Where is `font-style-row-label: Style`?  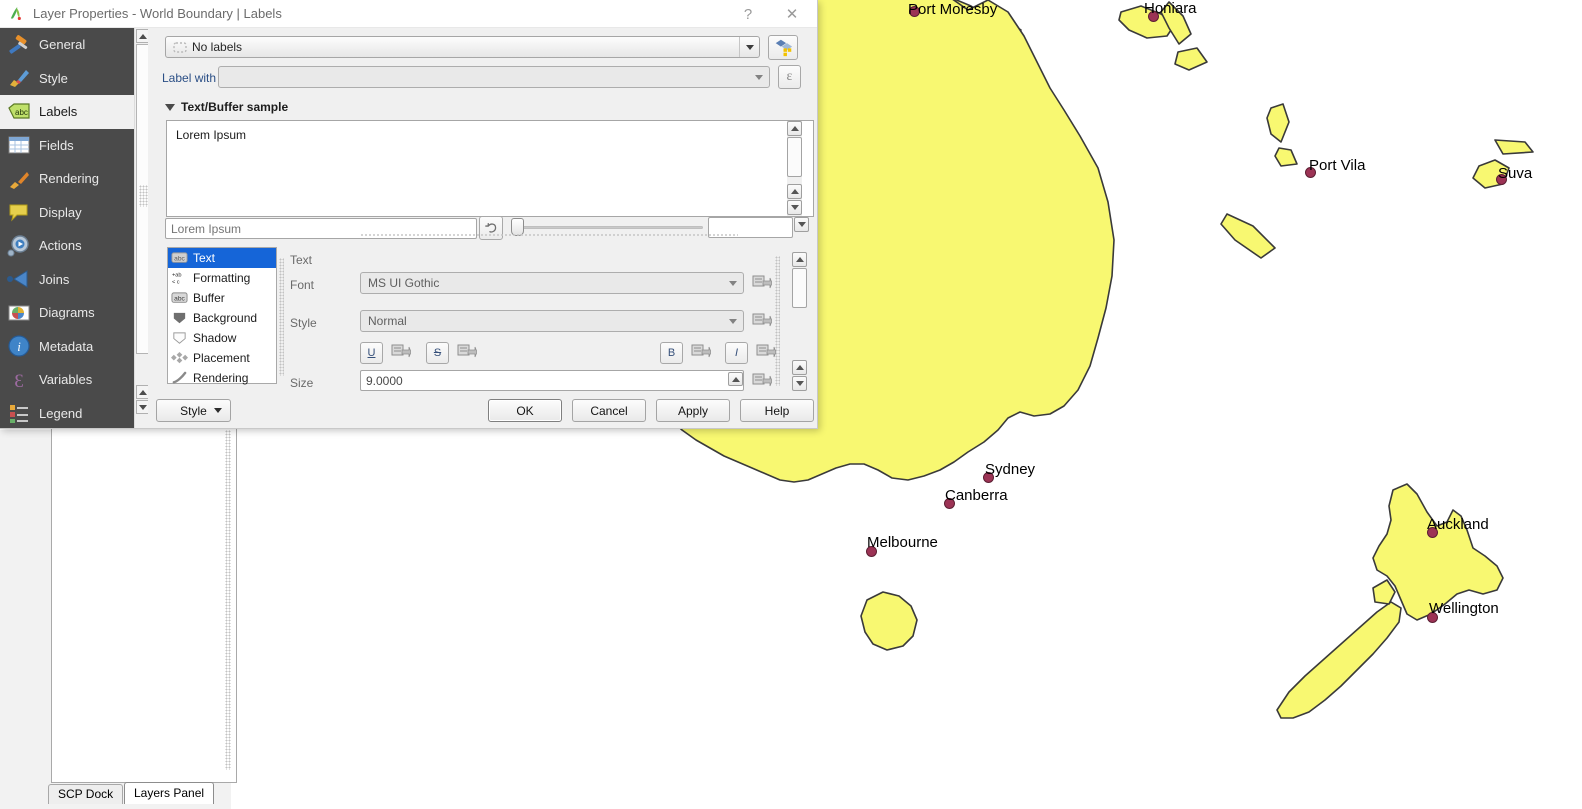 font-style-row-label: Style is located at coordinates (303, 323).